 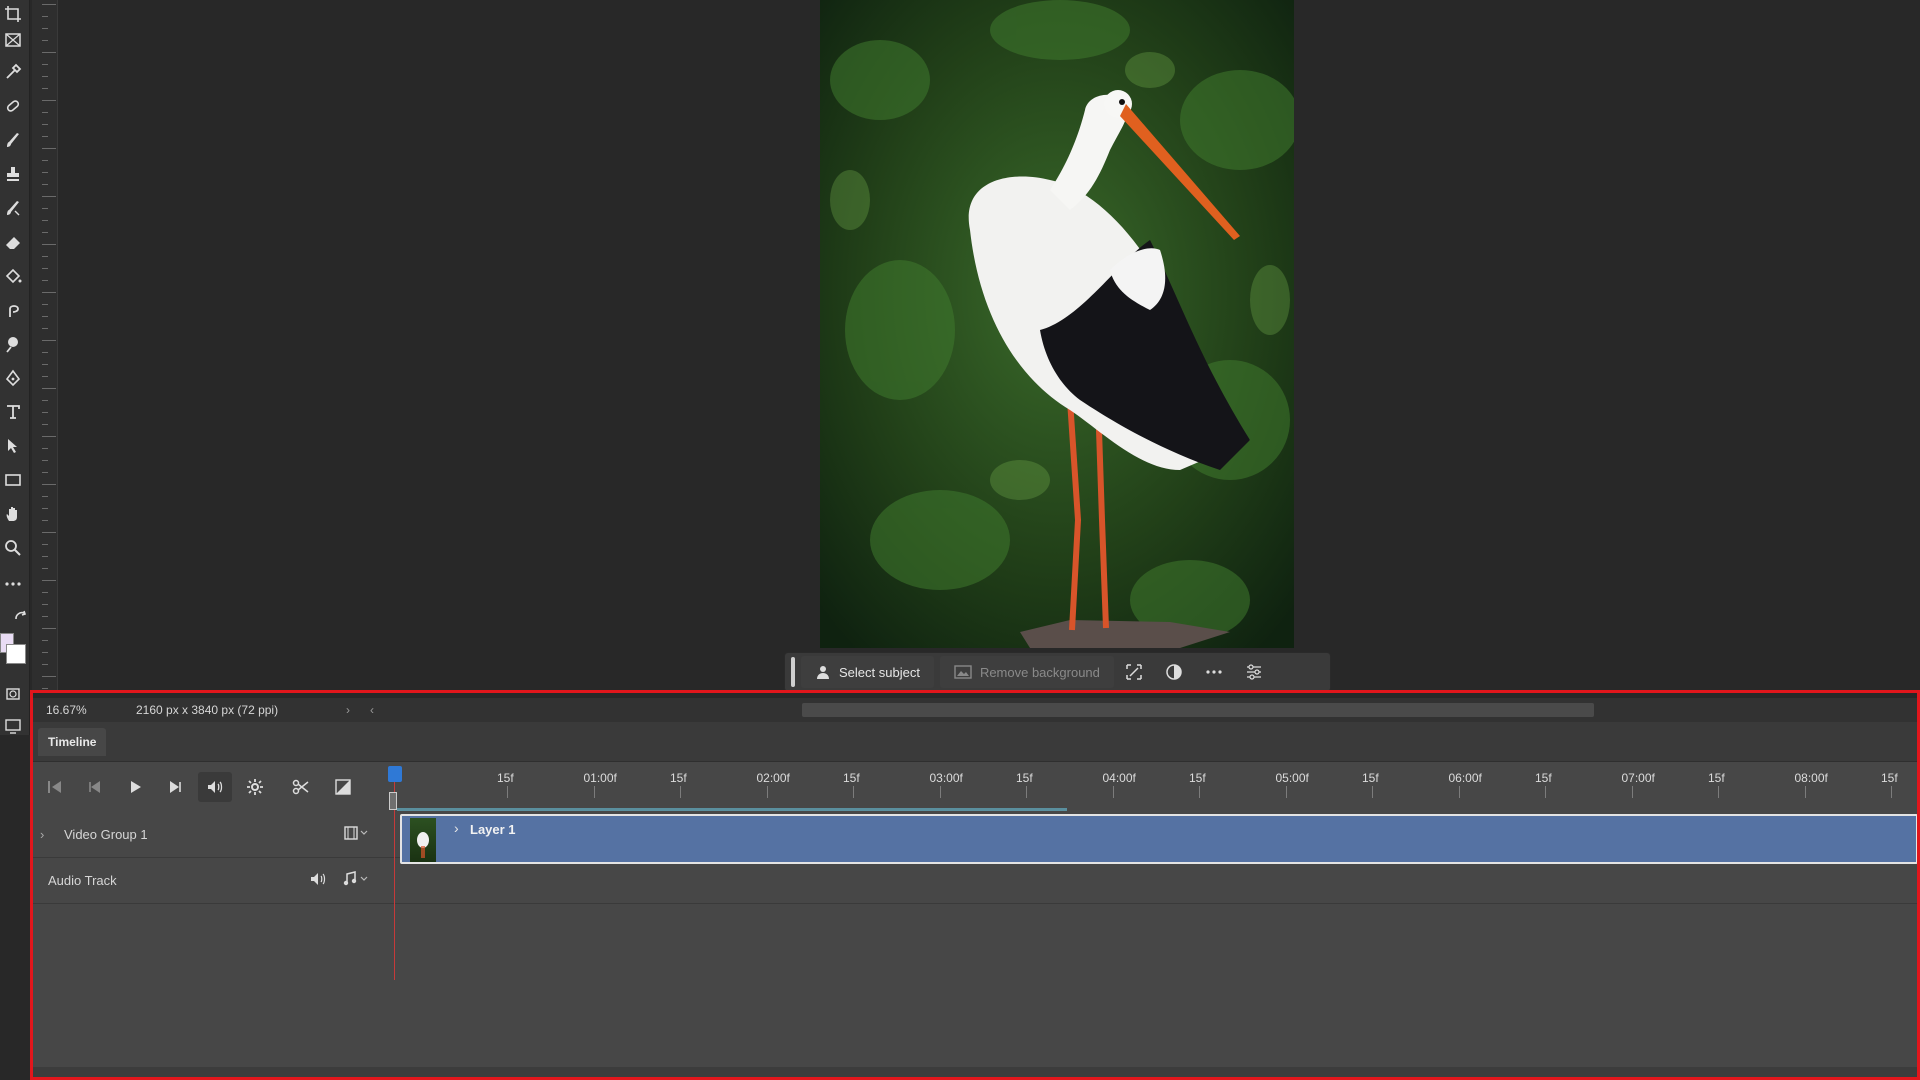 What do you see at coordinates (395, 774) in the screenshot?
I see `playhead-handle` at bounding box center [395, 774].